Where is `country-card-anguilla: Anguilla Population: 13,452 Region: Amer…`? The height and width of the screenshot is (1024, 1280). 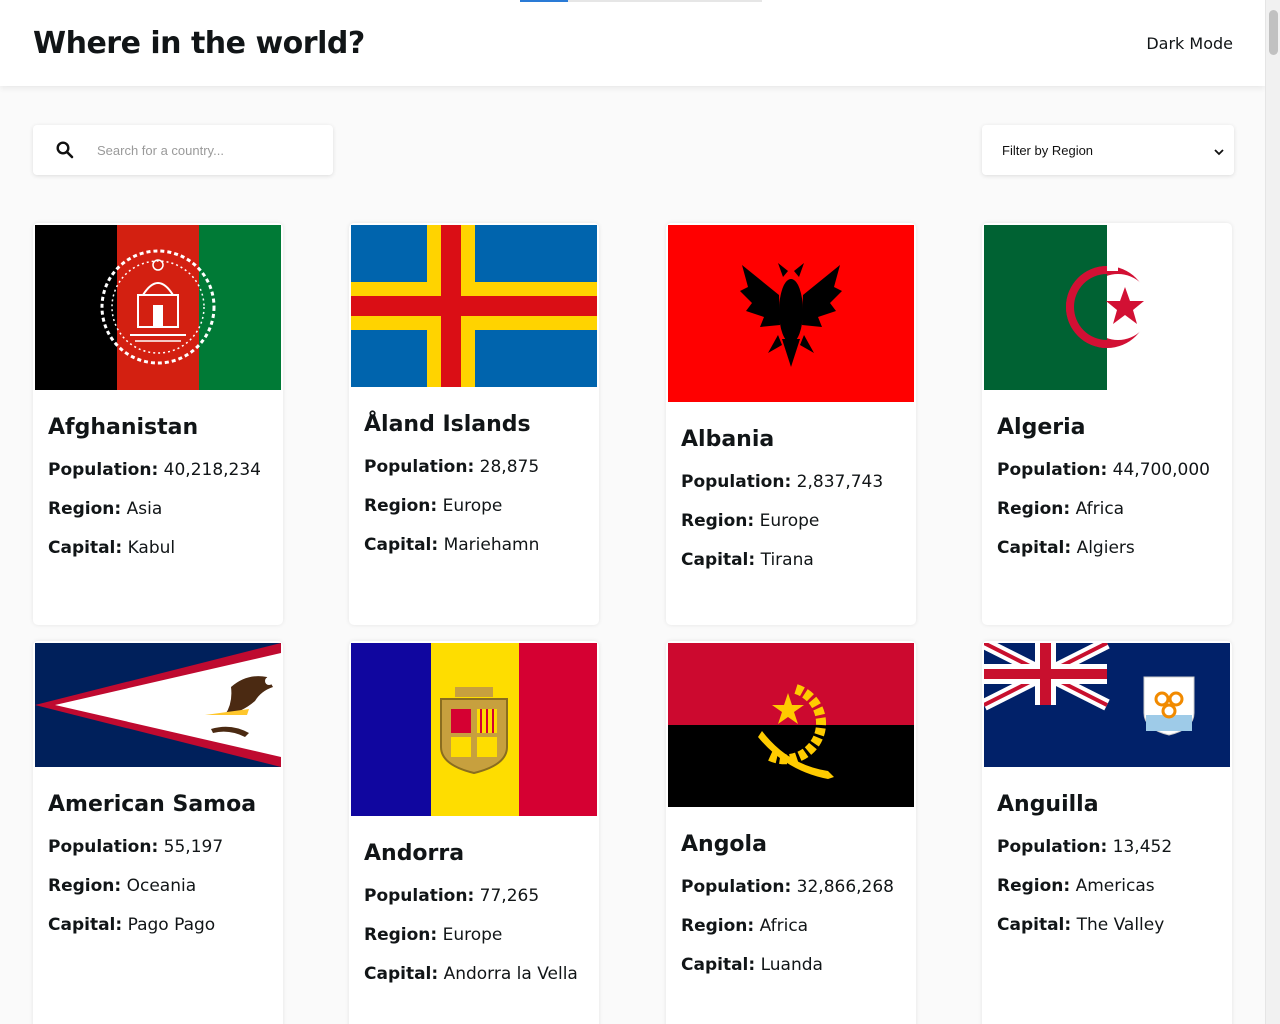
country-card-anguilla: Anguilla Population: 13,452 Region: Amer… is located at coordinates (1107, 832).